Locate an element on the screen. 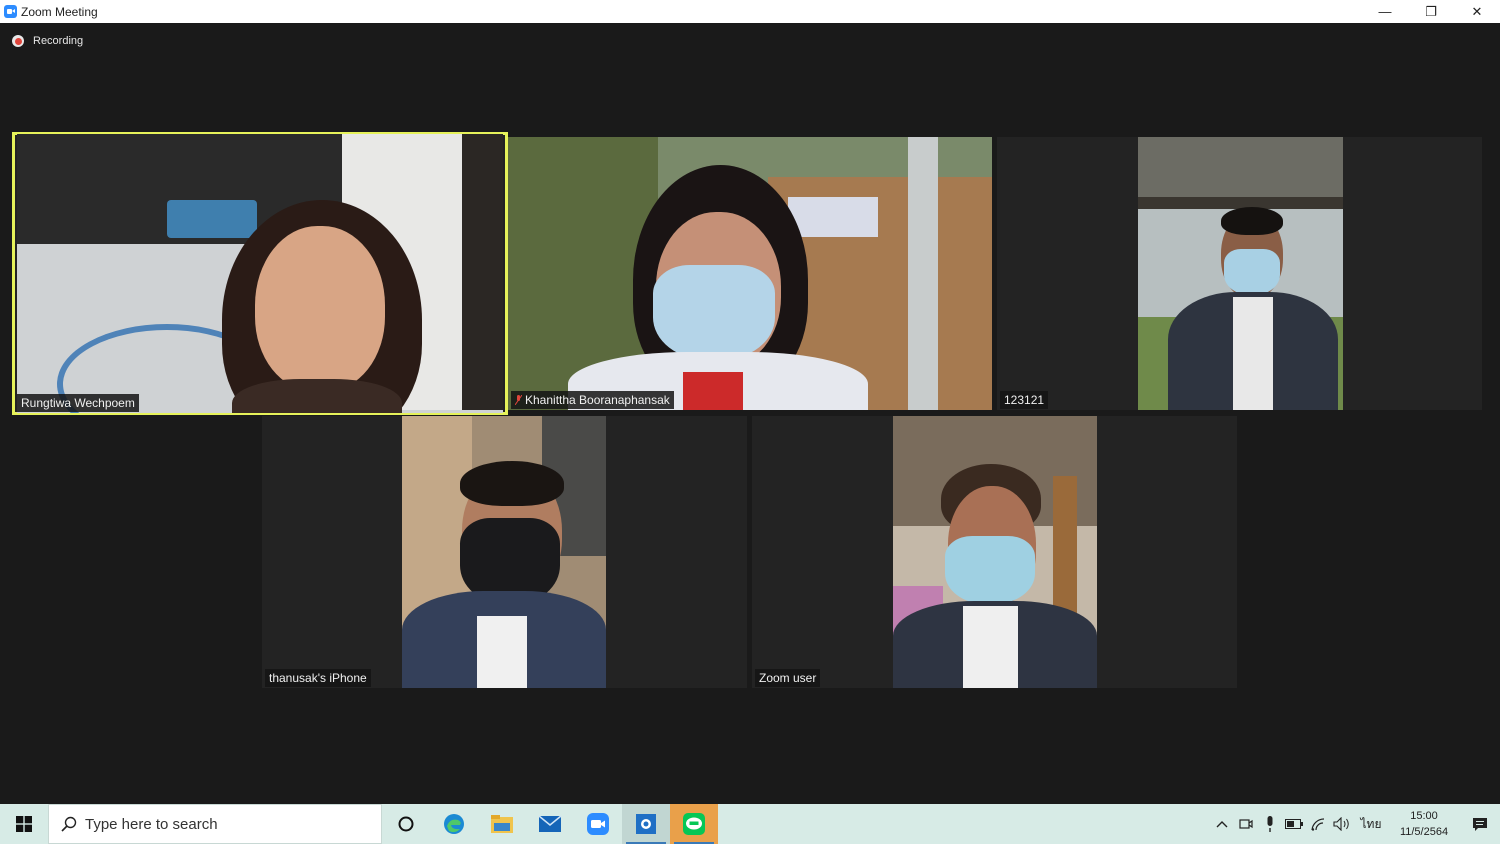  window-title: Zoom Meeting is located at coordinates (59, 11).